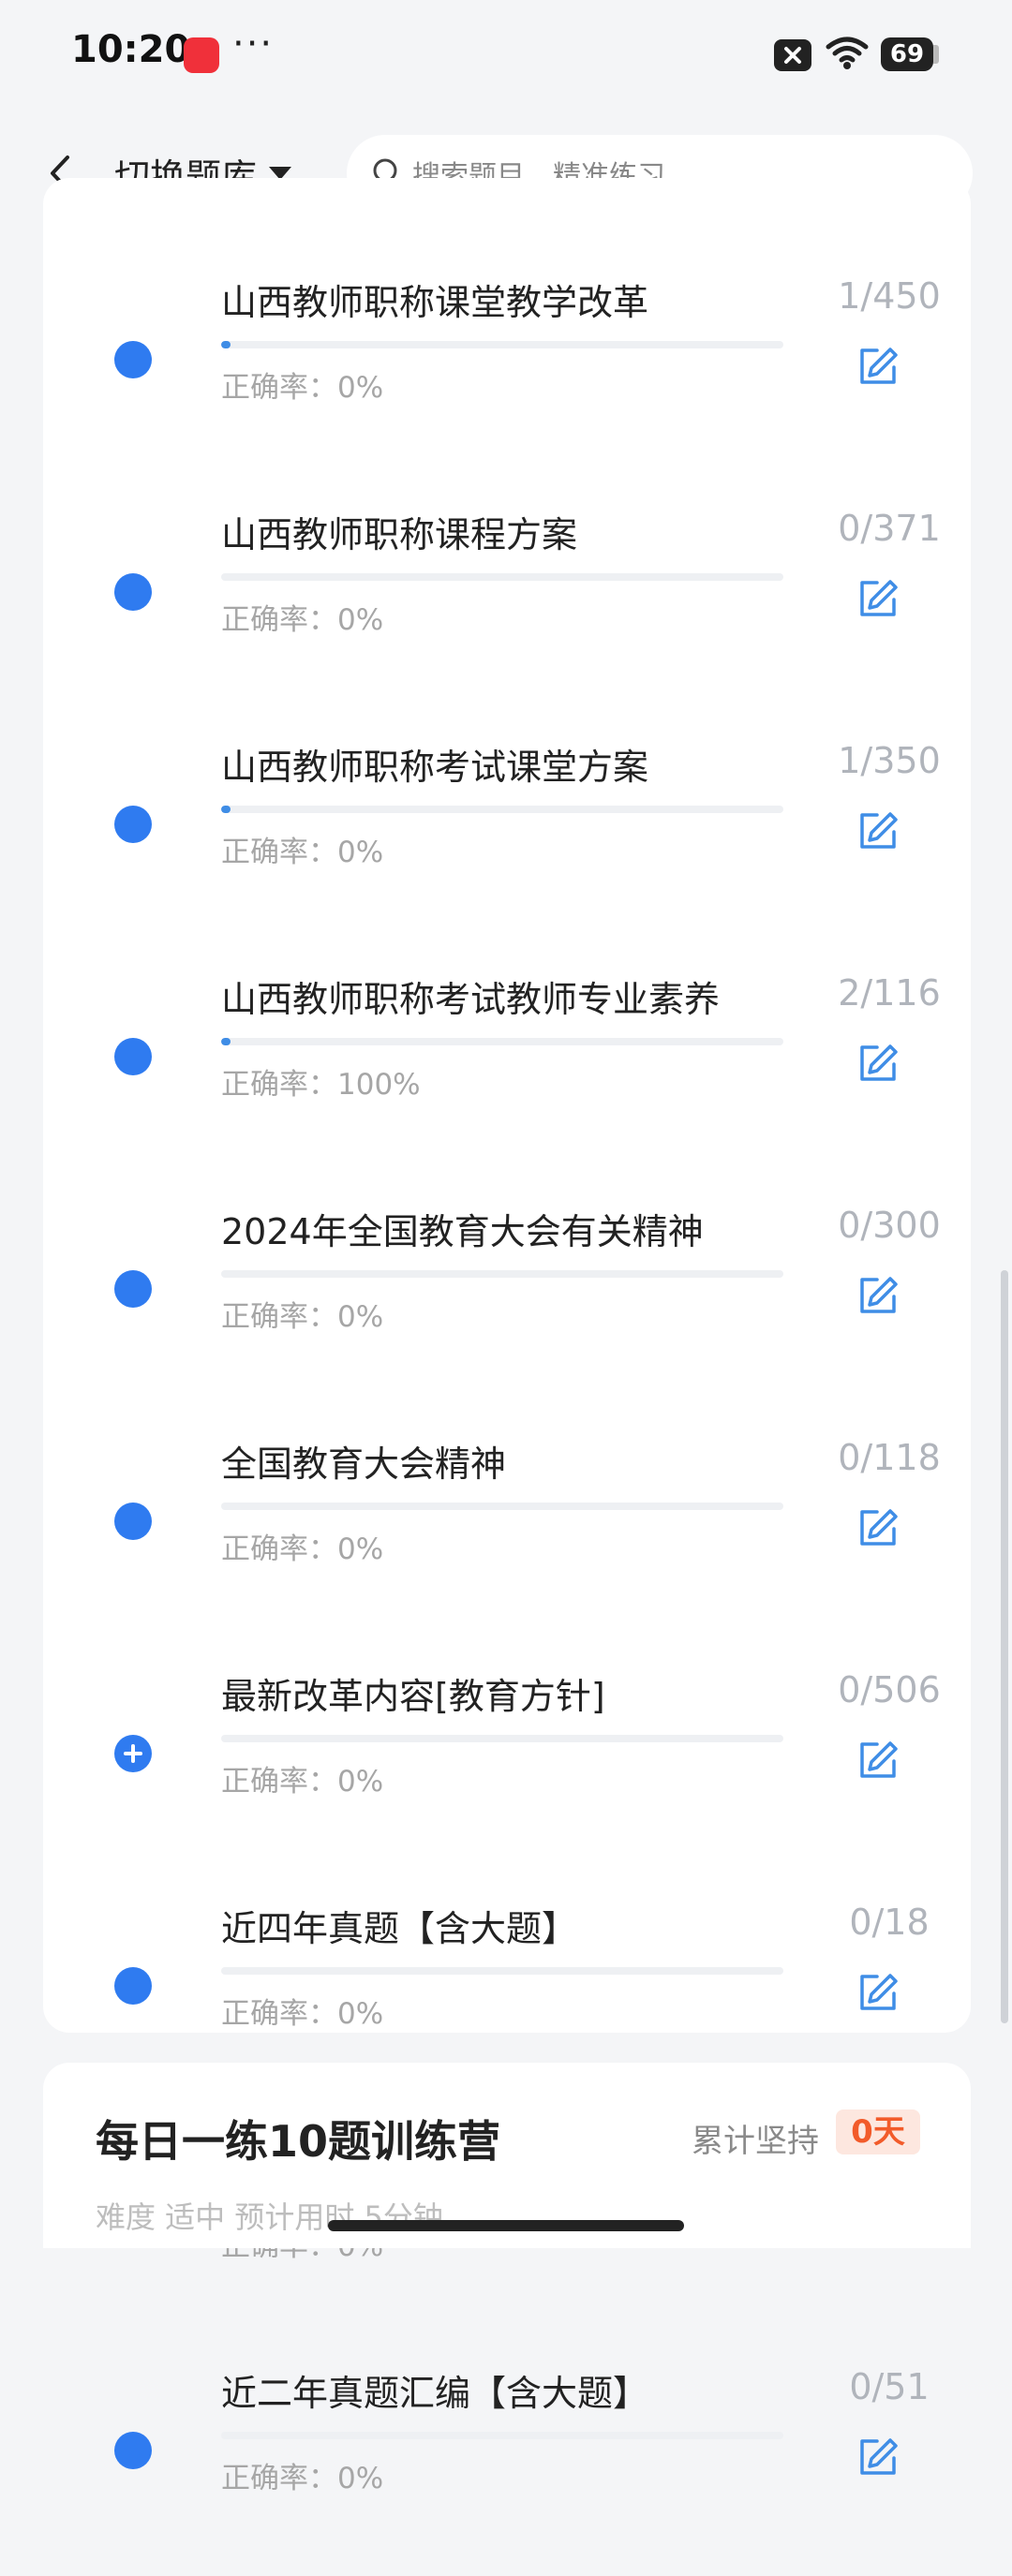  Describe the element at coordinates (792, 55) in the screenshot. I see `close-box-icon` at that location.